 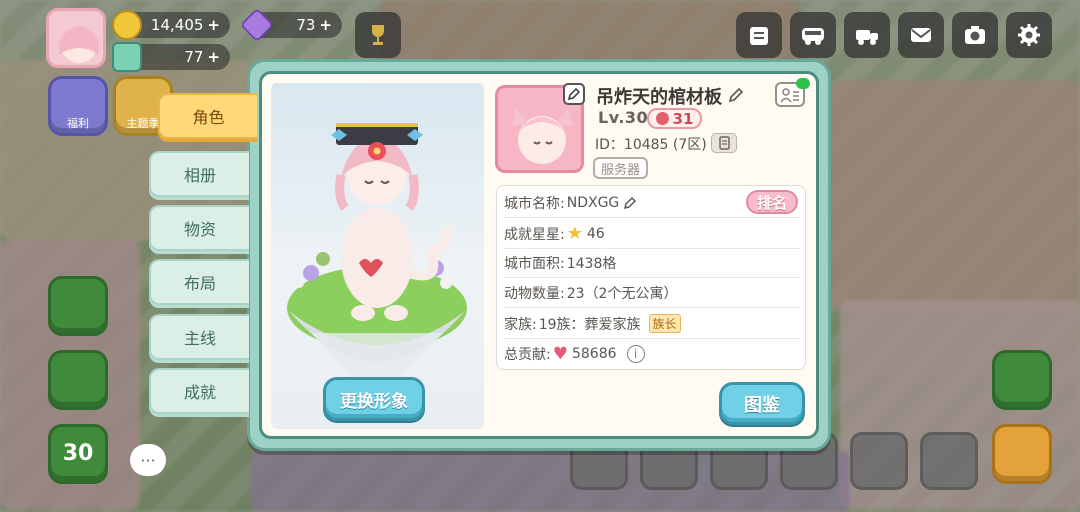 I want to click on contact-list-icon, so click(x=789, y=94).